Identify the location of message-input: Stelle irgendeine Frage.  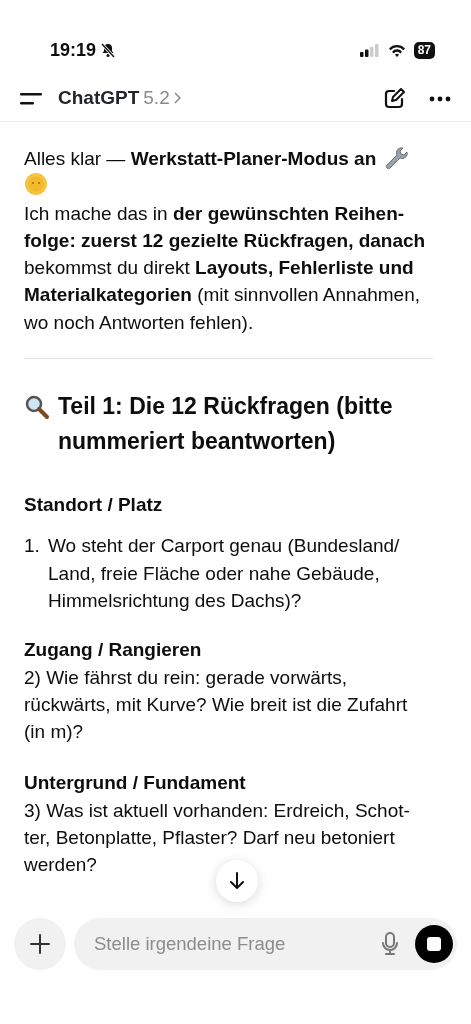
(236, 944).